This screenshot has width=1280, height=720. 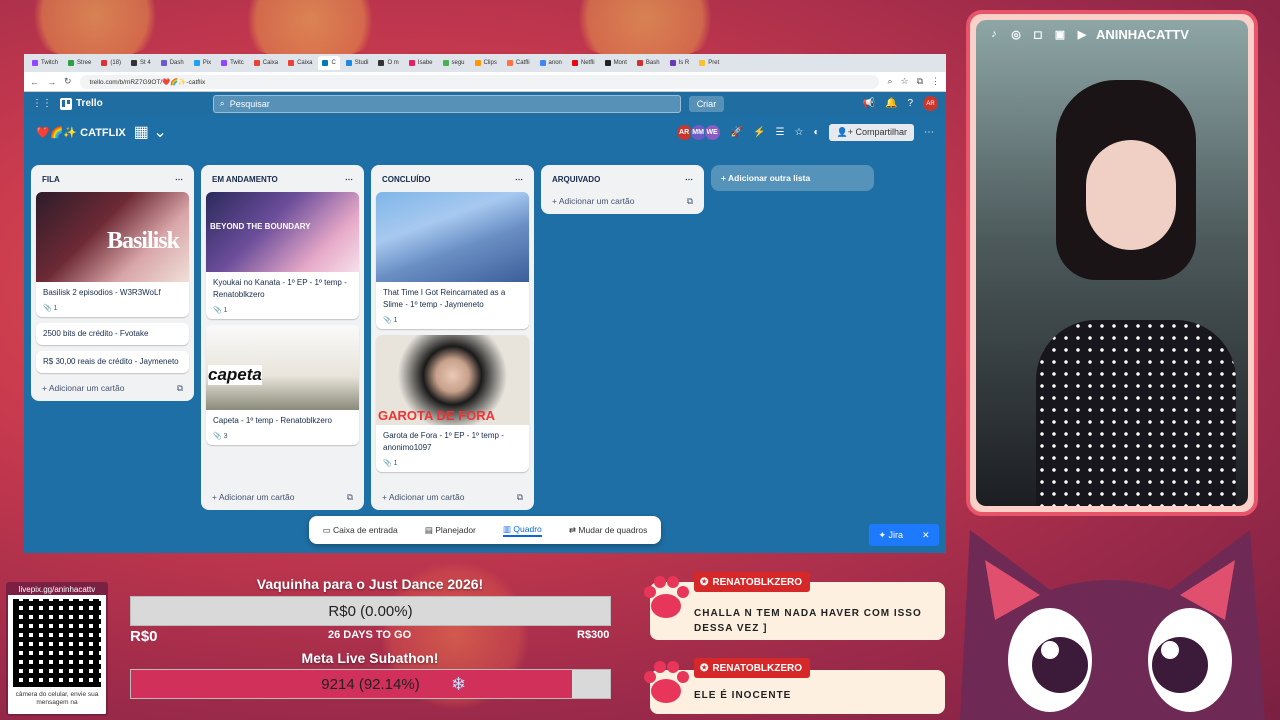 What do you see at coordinates (42, 103) in the screenshot?
I see `apps-grid-icon: ⋮⋮` at bounding box center [42, 103].